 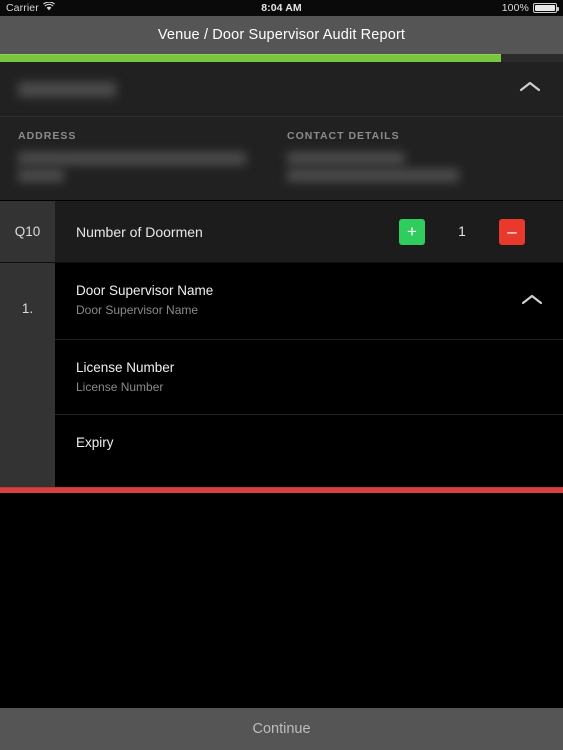 I want to click on status-bar-clock: 8:04 AM, so click(x=281, y=8).